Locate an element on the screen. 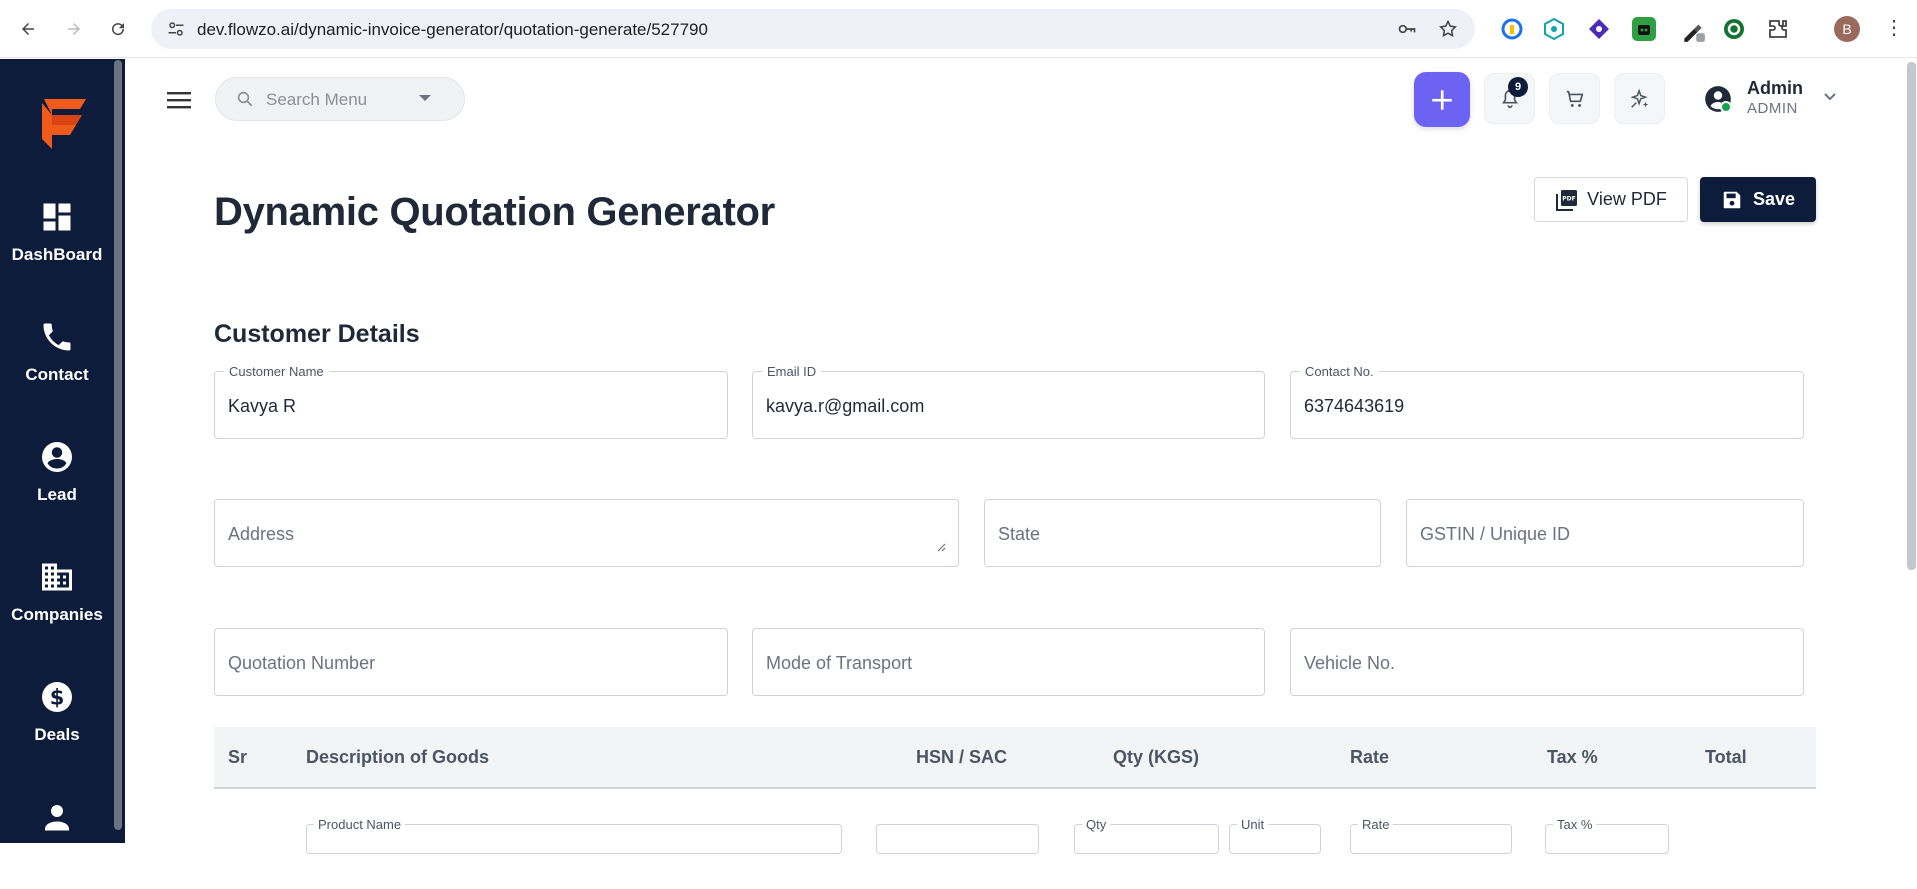  sidebar-item-deals: $ Deals is located at coordinates (57, 724).